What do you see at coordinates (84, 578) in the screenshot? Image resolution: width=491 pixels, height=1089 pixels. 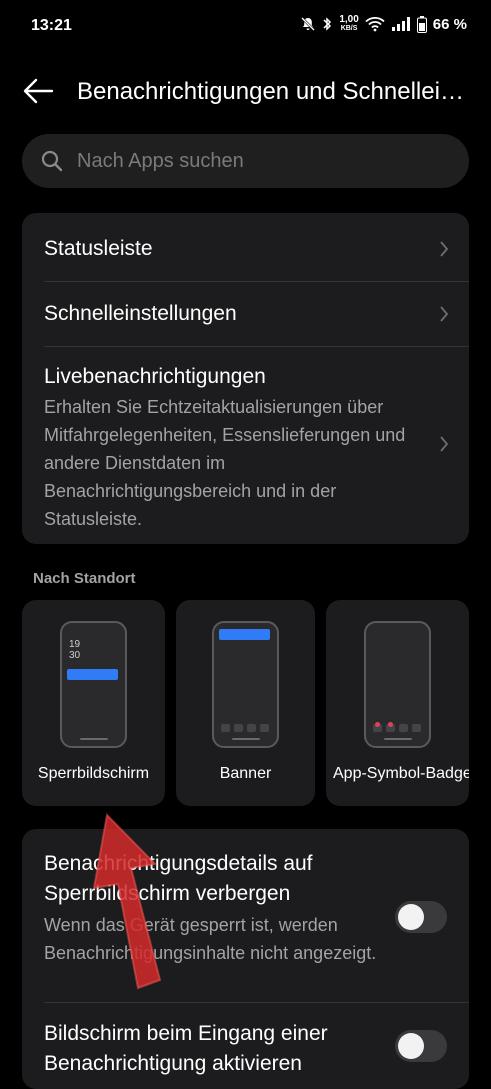 I see `section-header: Nach Standort` at bounding box center [84, 578].